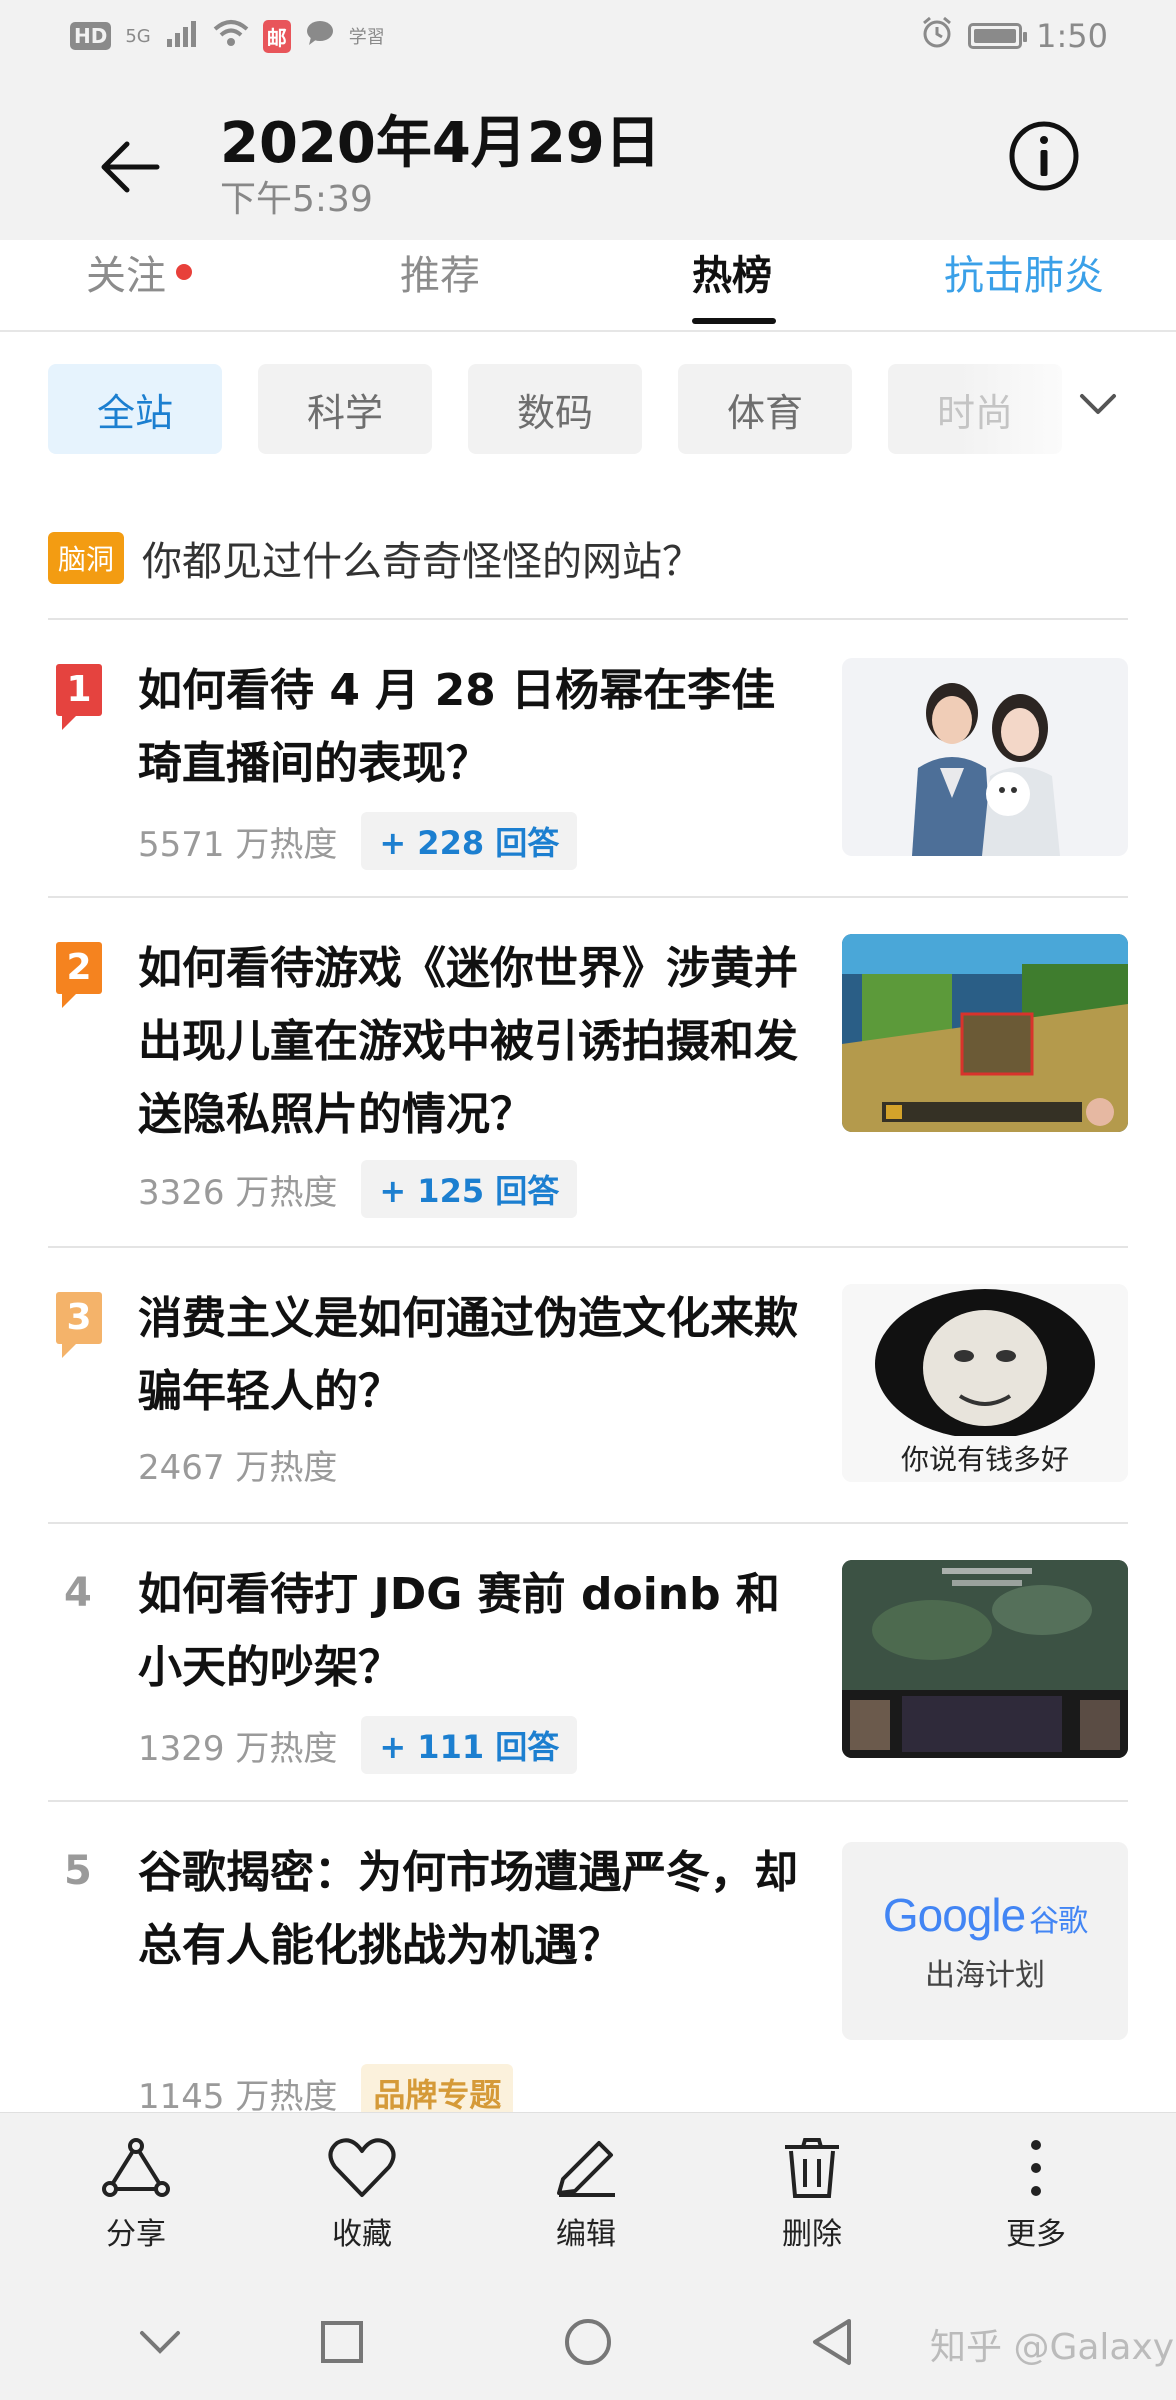 The image size is (1176, 2400). Describe the element at coordinates (1072, 36) in the screenshot. I see `clock: 1:50` at that location.